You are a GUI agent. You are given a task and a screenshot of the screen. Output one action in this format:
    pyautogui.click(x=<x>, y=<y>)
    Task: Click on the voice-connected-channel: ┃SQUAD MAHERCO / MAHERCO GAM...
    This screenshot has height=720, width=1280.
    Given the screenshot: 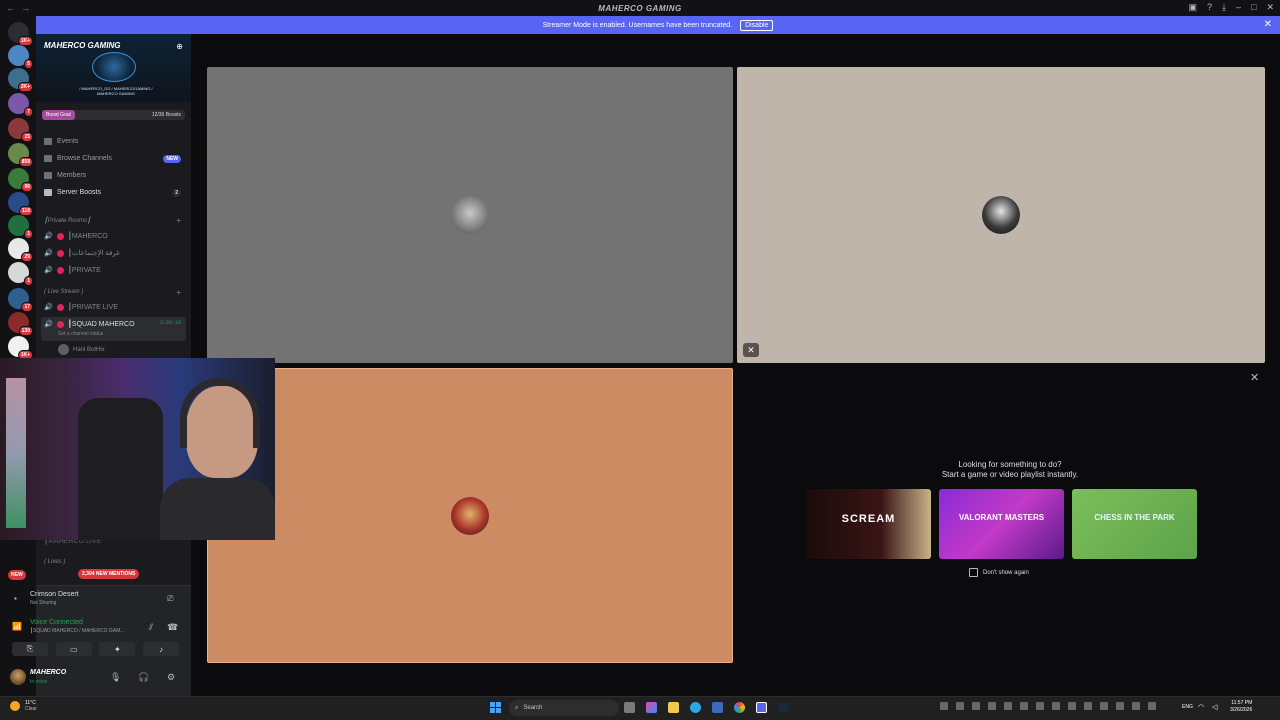 What is the action you would take?
    pyautogui.click(x=77, y=631)
    